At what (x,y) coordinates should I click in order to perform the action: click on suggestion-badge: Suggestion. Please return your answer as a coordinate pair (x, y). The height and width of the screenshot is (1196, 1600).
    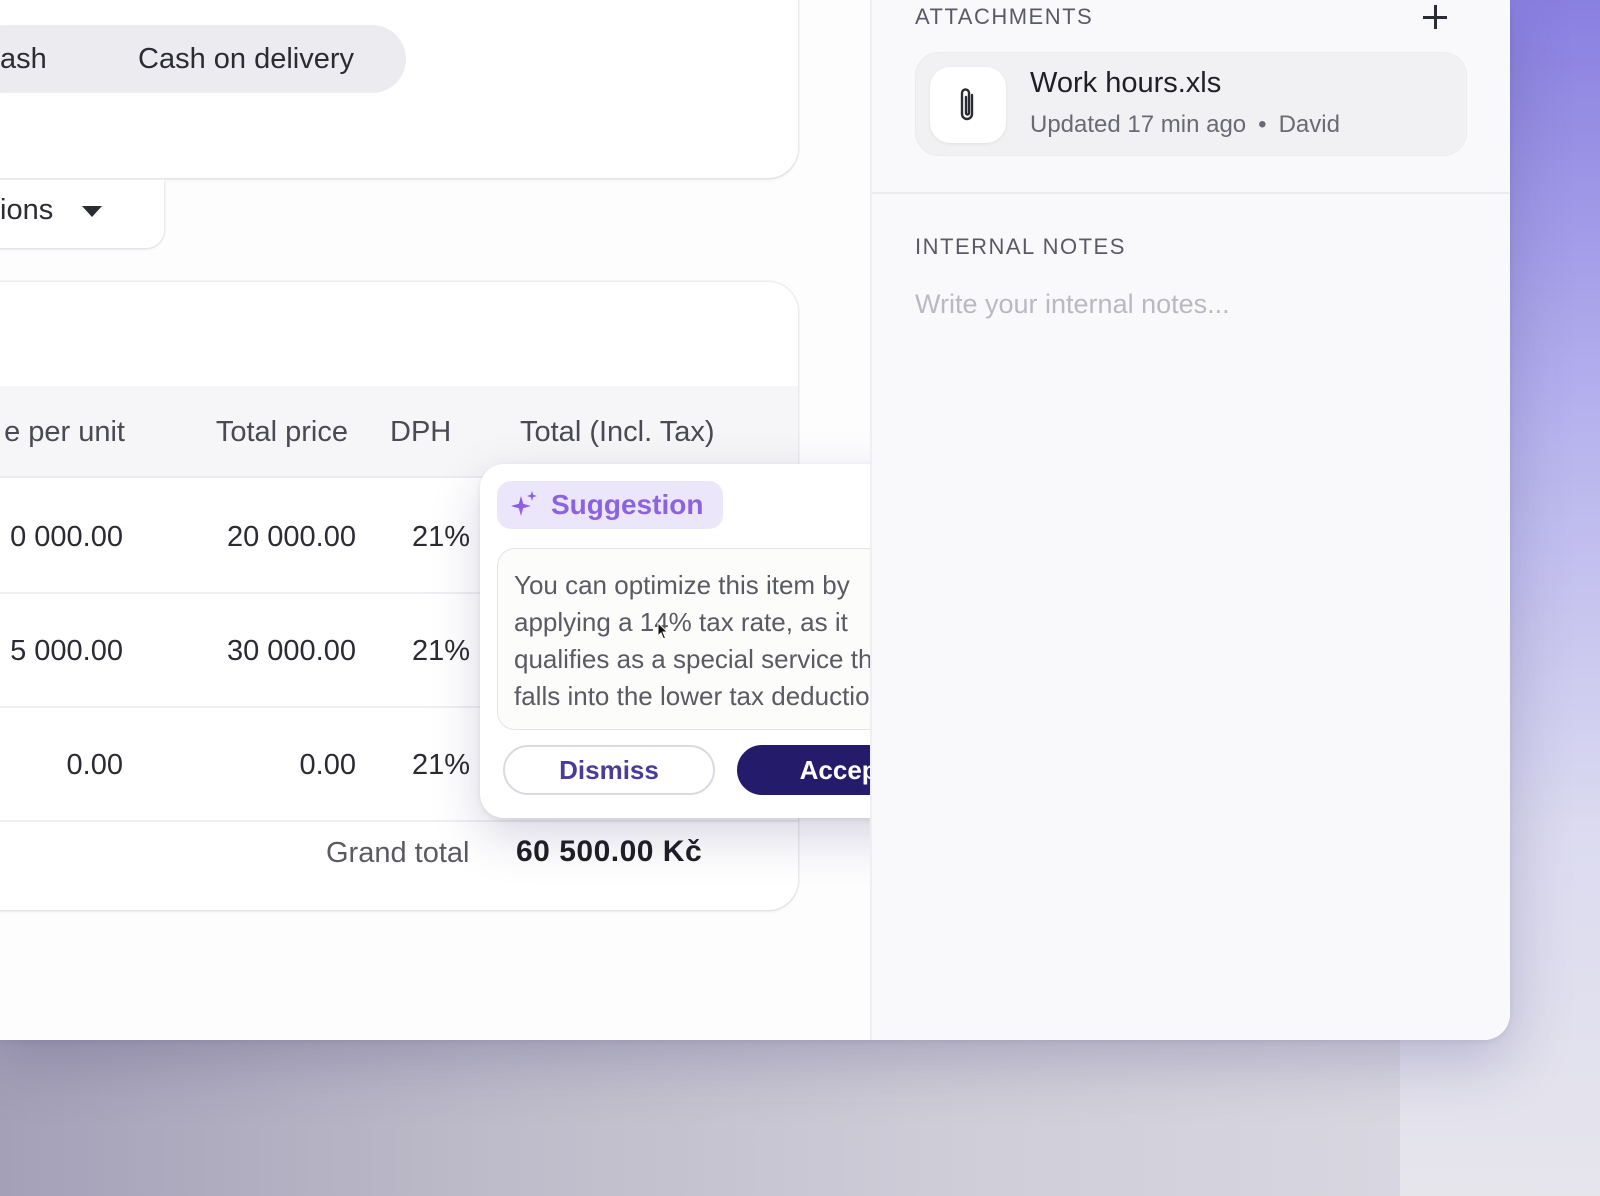
    Looking at the image, I should click on (610, 505).